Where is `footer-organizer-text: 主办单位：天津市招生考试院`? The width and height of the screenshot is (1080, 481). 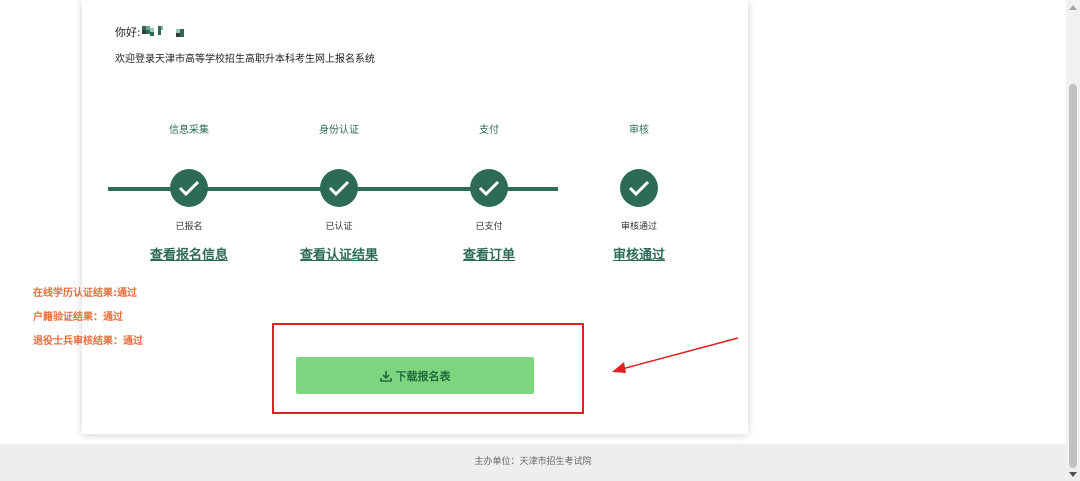
footer-organizer-text: 主办单位：天津市招生考试院 is located at coordinates (533, 462).